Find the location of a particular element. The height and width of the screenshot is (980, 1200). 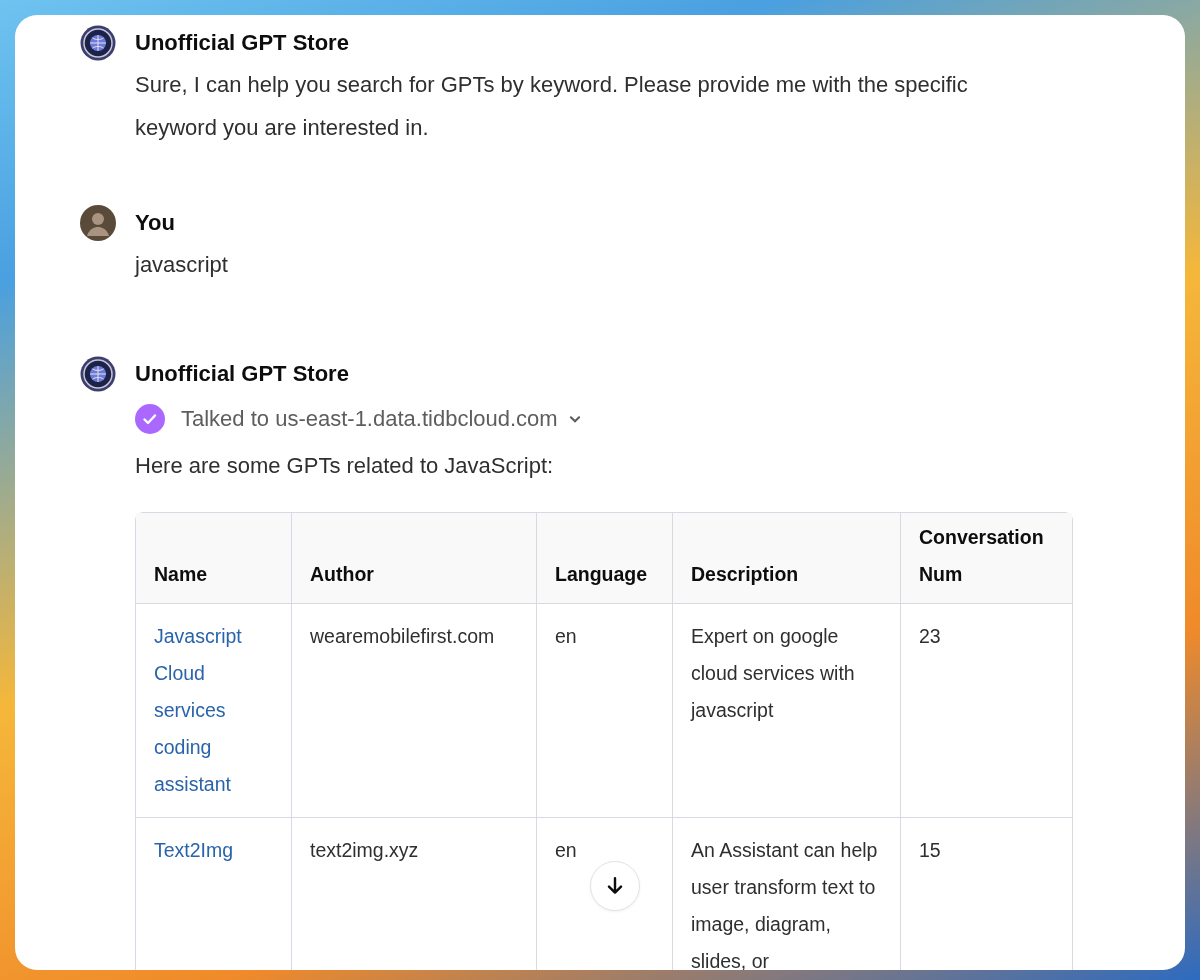

column-header: Language is located at coordinates (601, 574).